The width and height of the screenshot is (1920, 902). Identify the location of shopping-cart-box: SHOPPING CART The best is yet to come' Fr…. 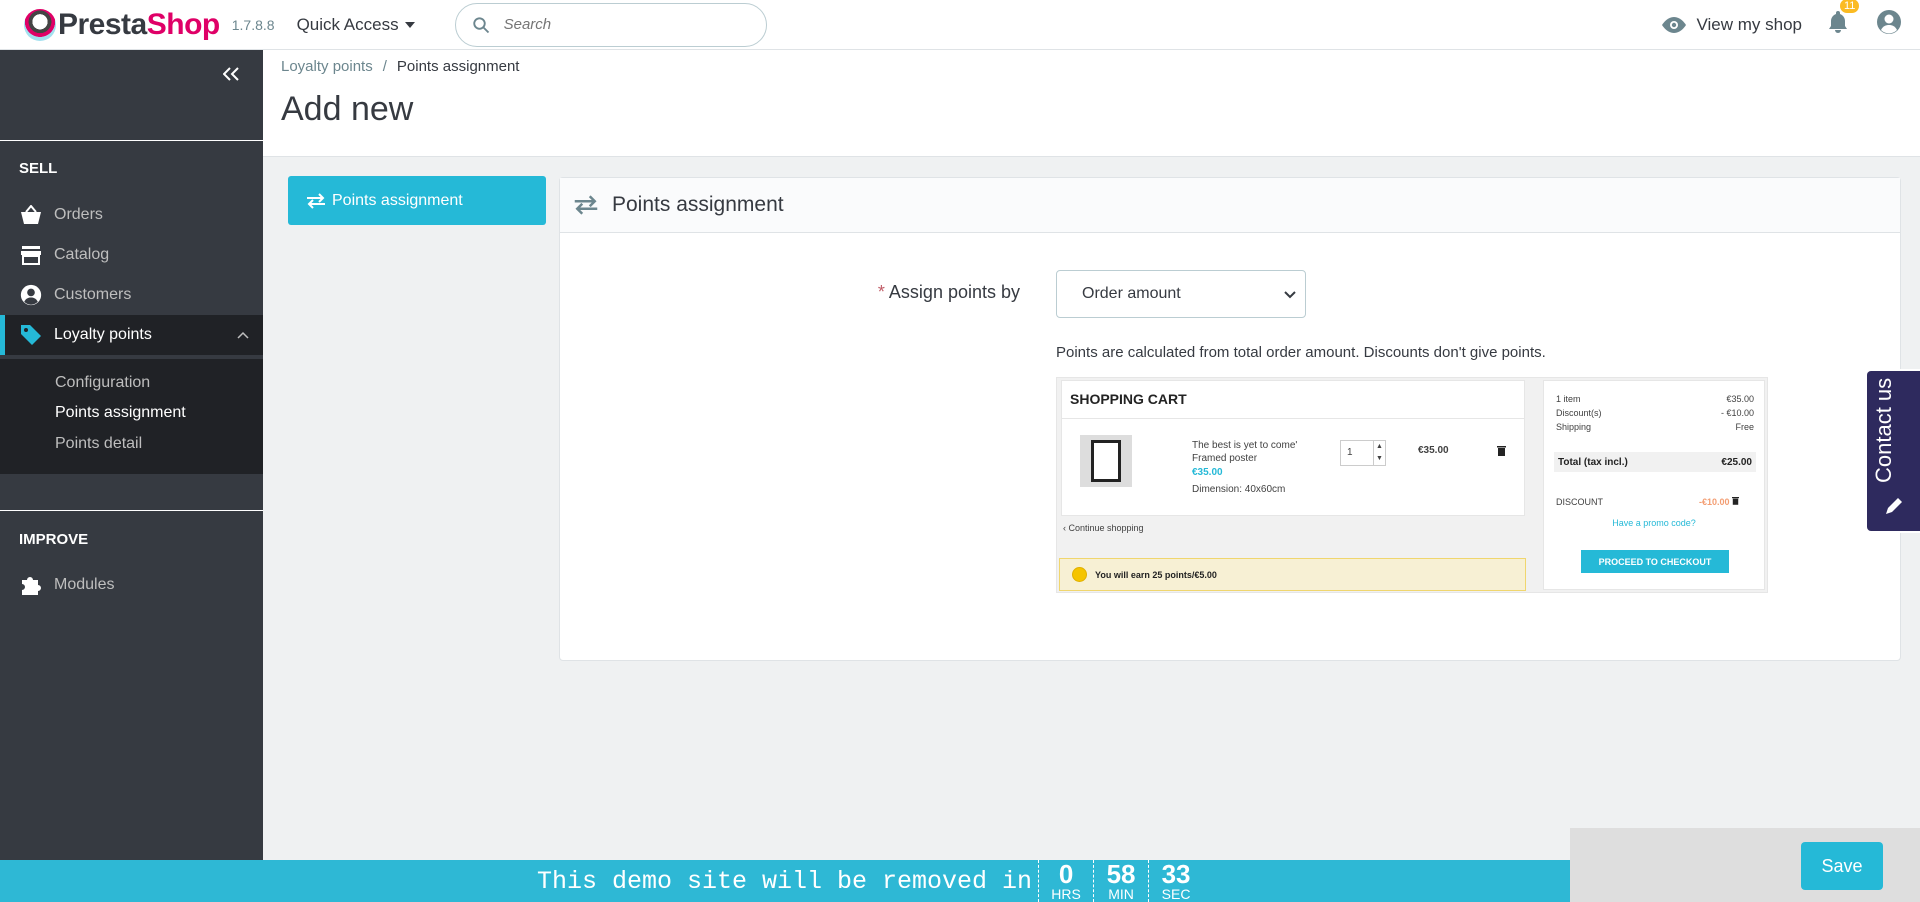
(1293, 448).